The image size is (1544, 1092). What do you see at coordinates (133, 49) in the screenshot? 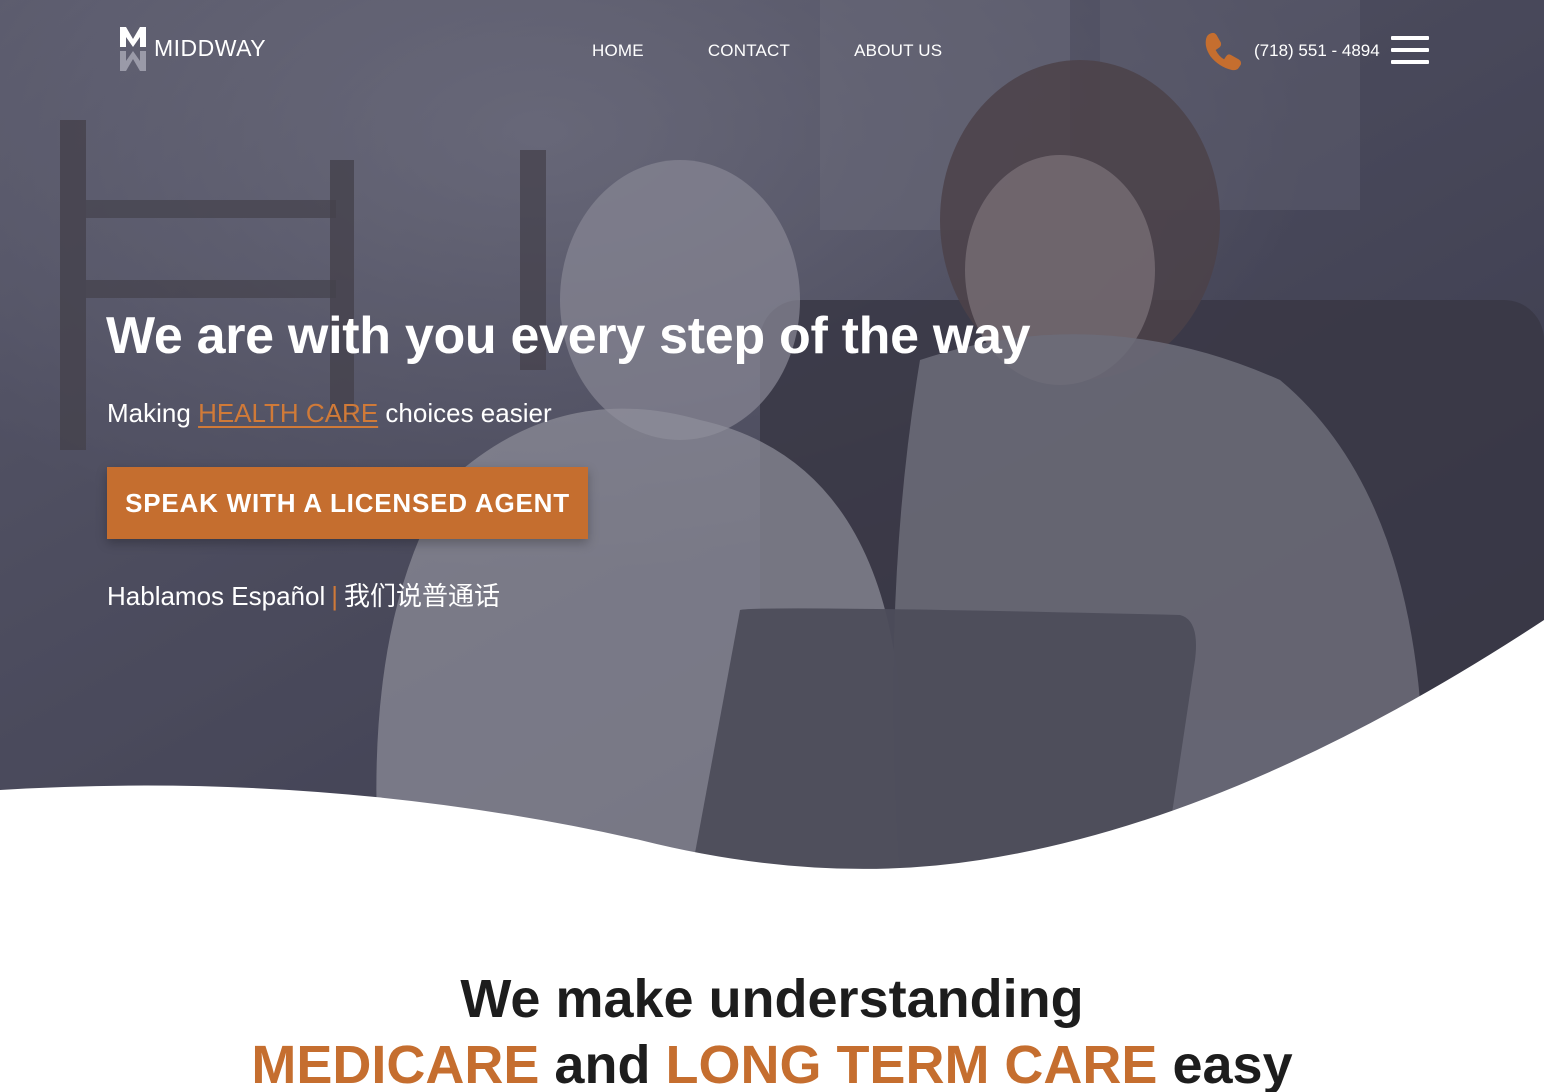
I see `middway-m-logo-icon` at bounding box center [133, 49].